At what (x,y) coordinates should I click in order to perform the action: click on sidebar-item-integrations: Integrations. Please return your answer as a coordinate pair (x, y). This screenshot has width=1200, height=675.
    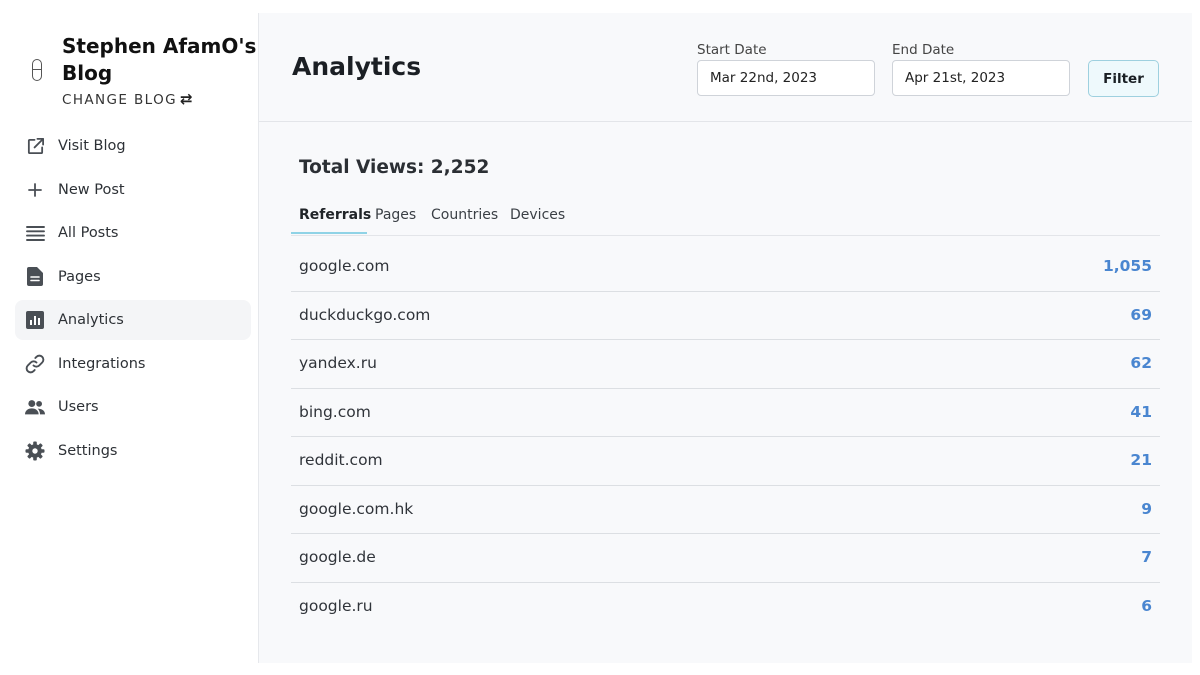
    Looking at the image, I should click on (133, 364).